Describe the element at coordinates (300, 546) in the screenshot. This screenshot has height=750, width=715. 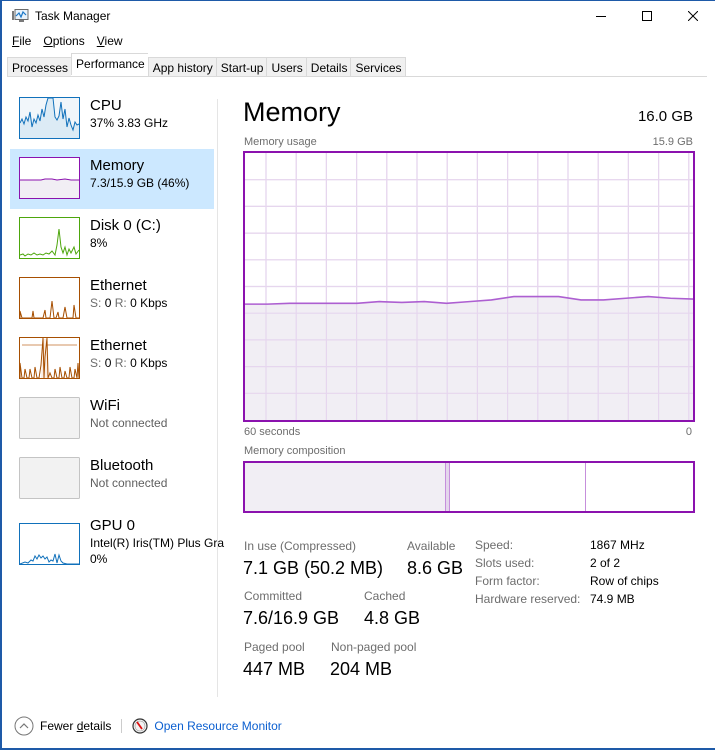
I see `in-use-label: In use (Compressed)` at that location.